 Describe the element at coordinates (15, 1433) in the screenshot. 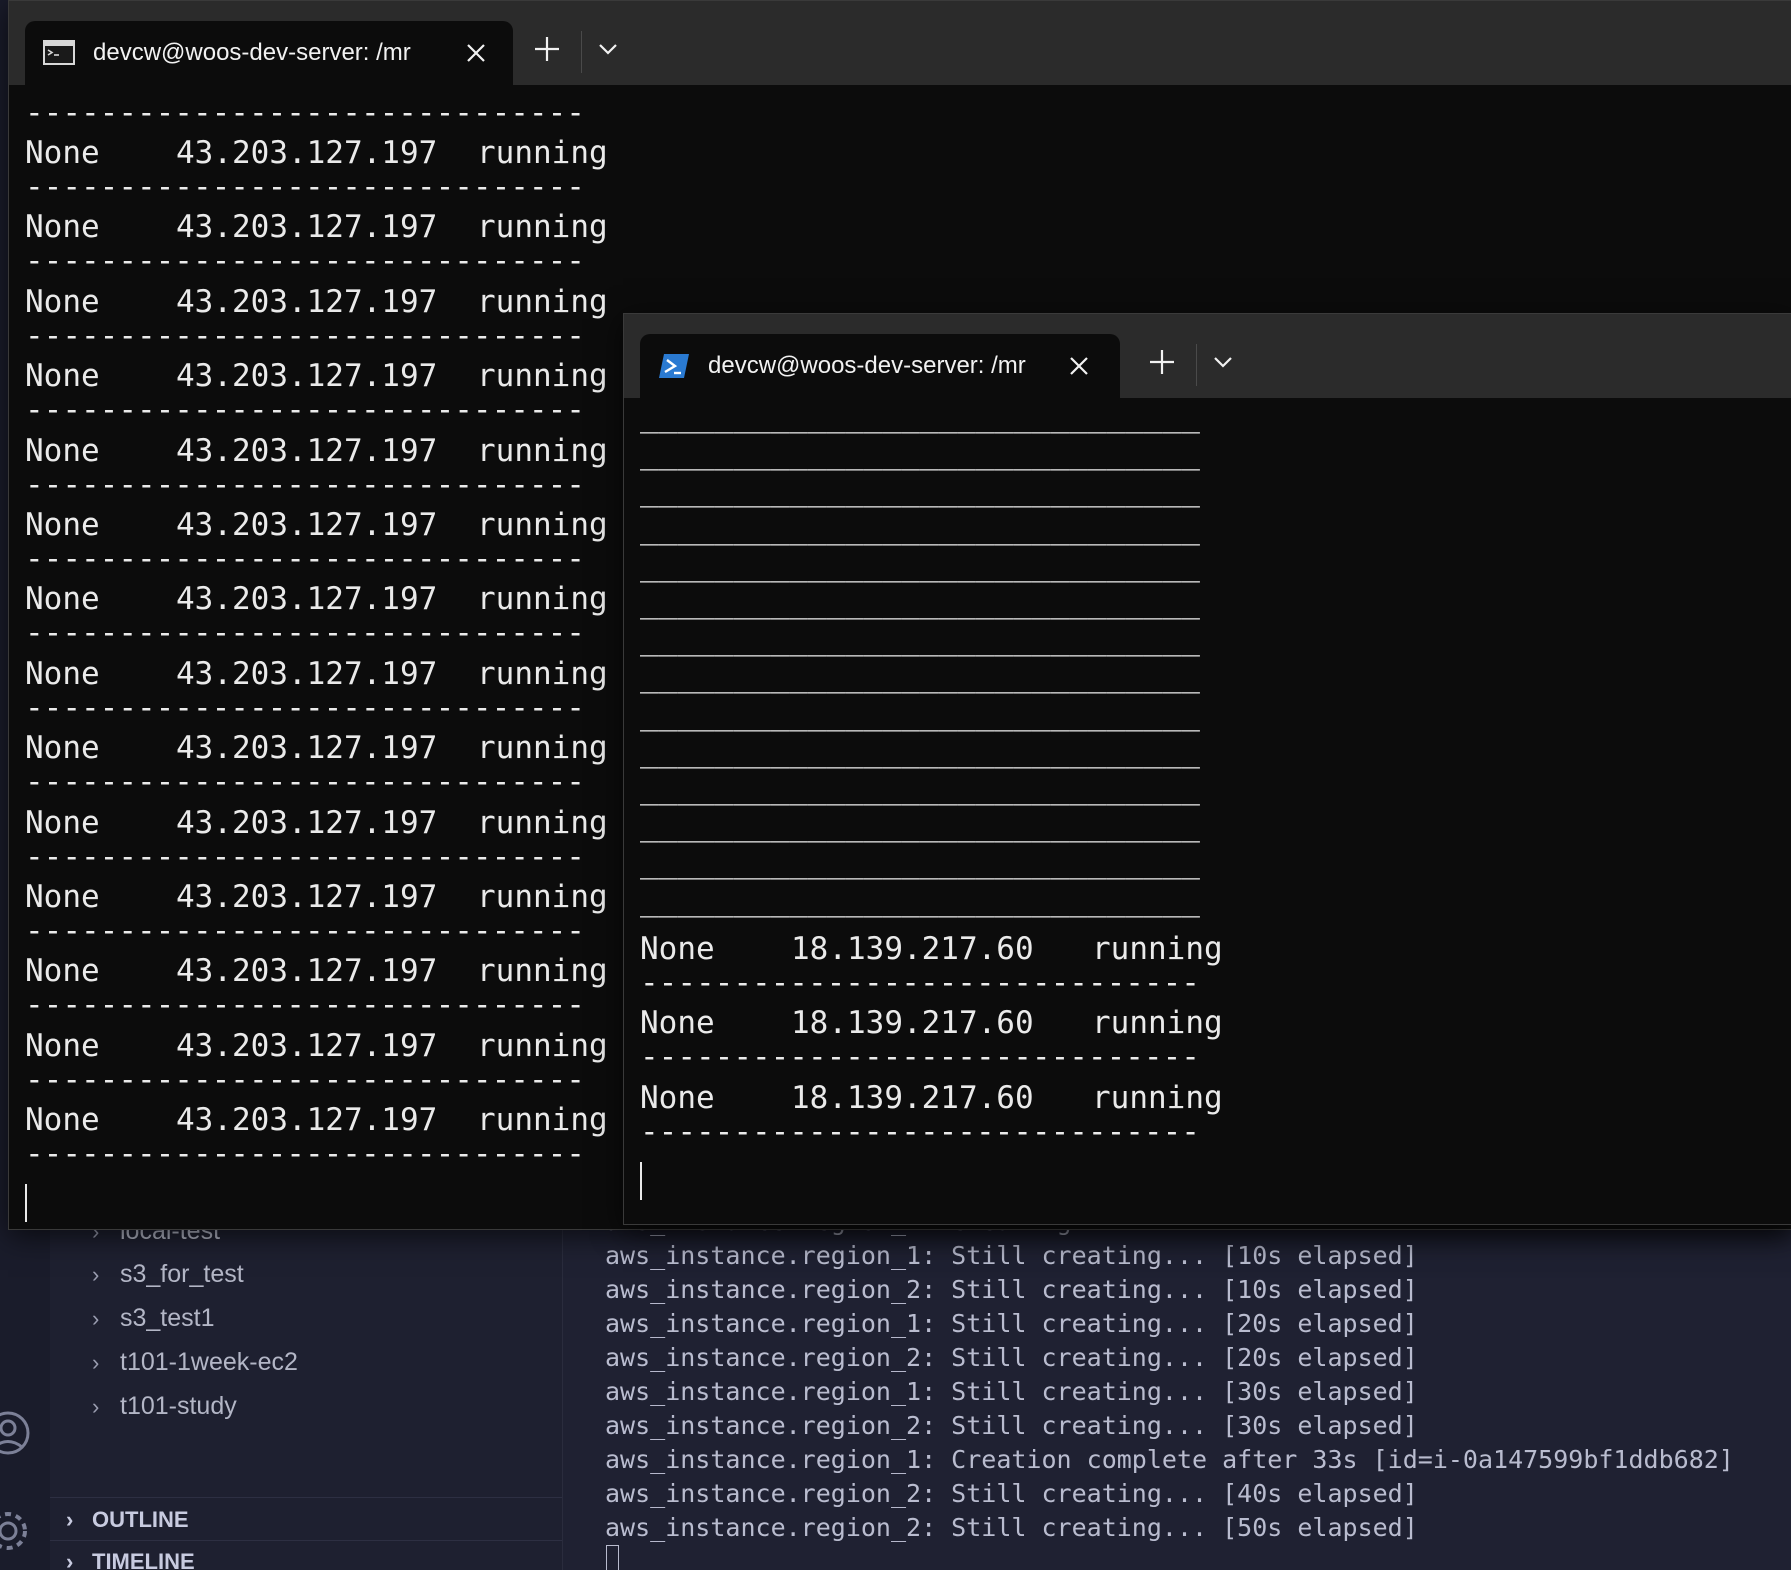

I see `account-icon` at that location.